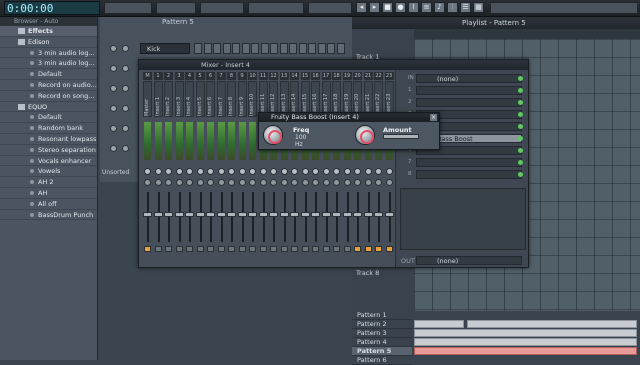 This screenshot has height=365, width=640. What do you see at coordinates (469, 162) in the screenshot?
I see `fx-slot` at bounding box center [469, 162].